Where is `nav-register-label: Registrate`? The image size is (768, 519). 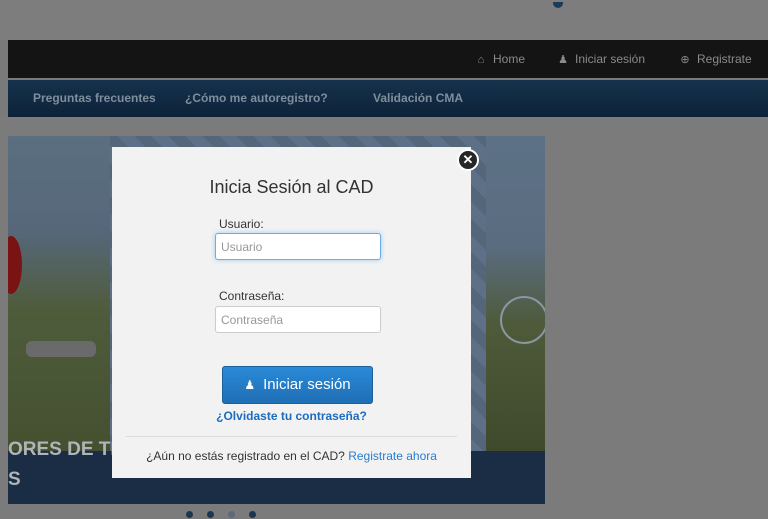
nav-register-label: Registrate is located at coordinates (724, 59).